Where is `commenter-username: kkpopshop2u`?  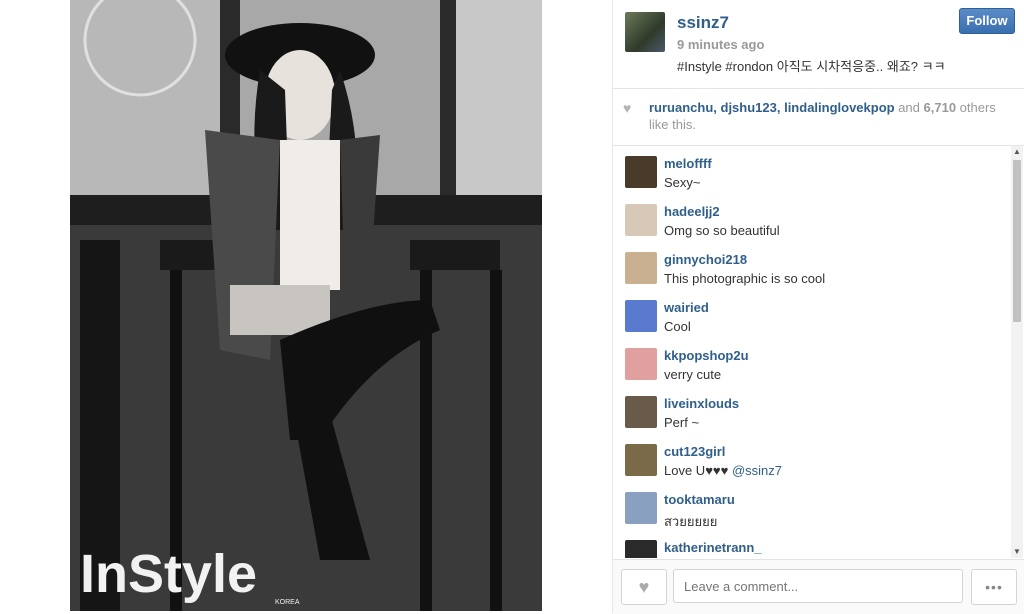
commenter-username: kkpopshop2u is located at coordinates (706, 355).